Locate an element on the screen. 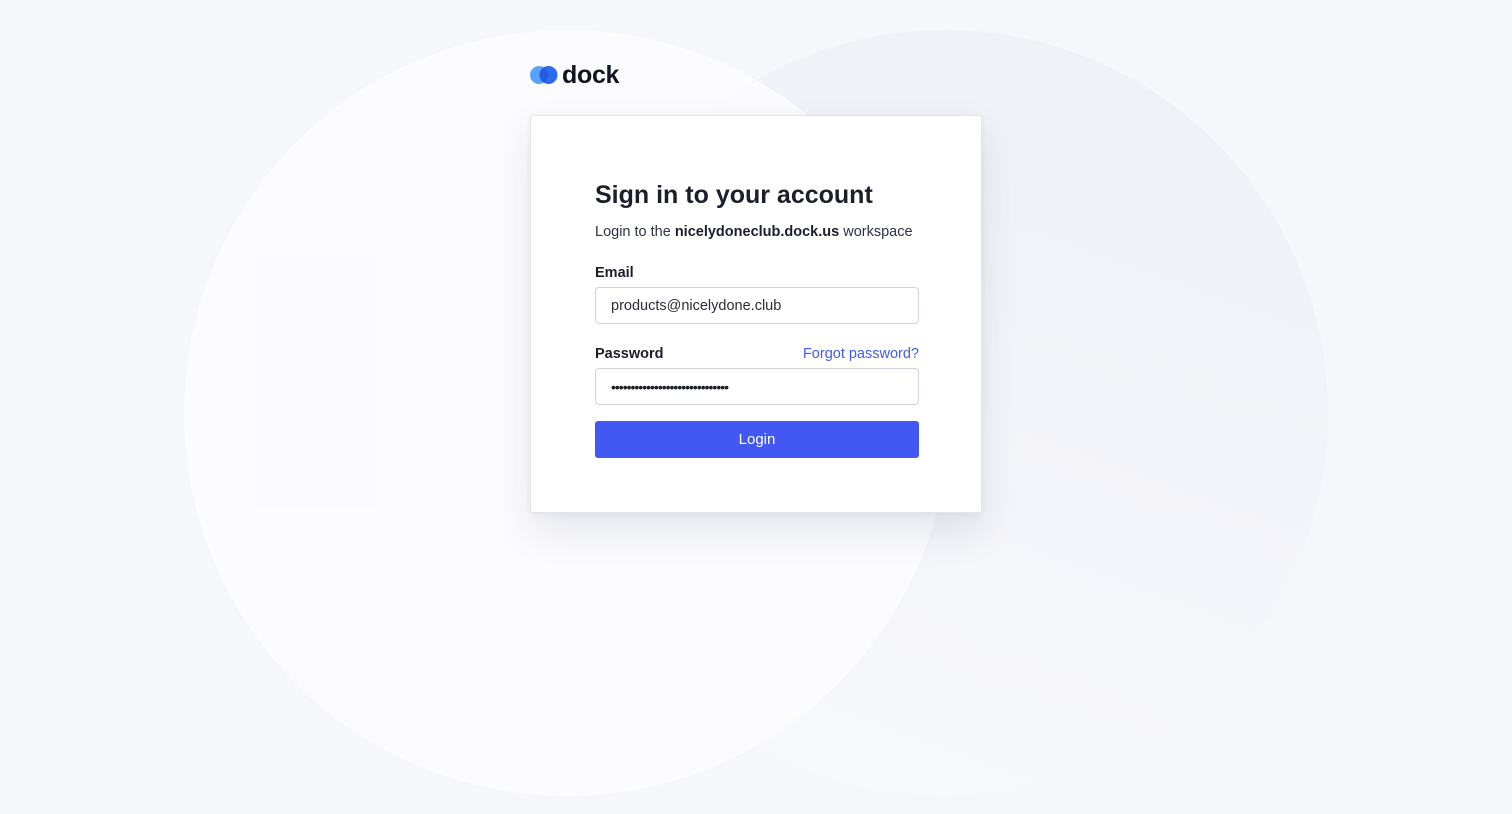 This screenshot has width=1512, height=814. password-field: •••••••••••••••••••••••••••••• is located at coordinates (757, 386).